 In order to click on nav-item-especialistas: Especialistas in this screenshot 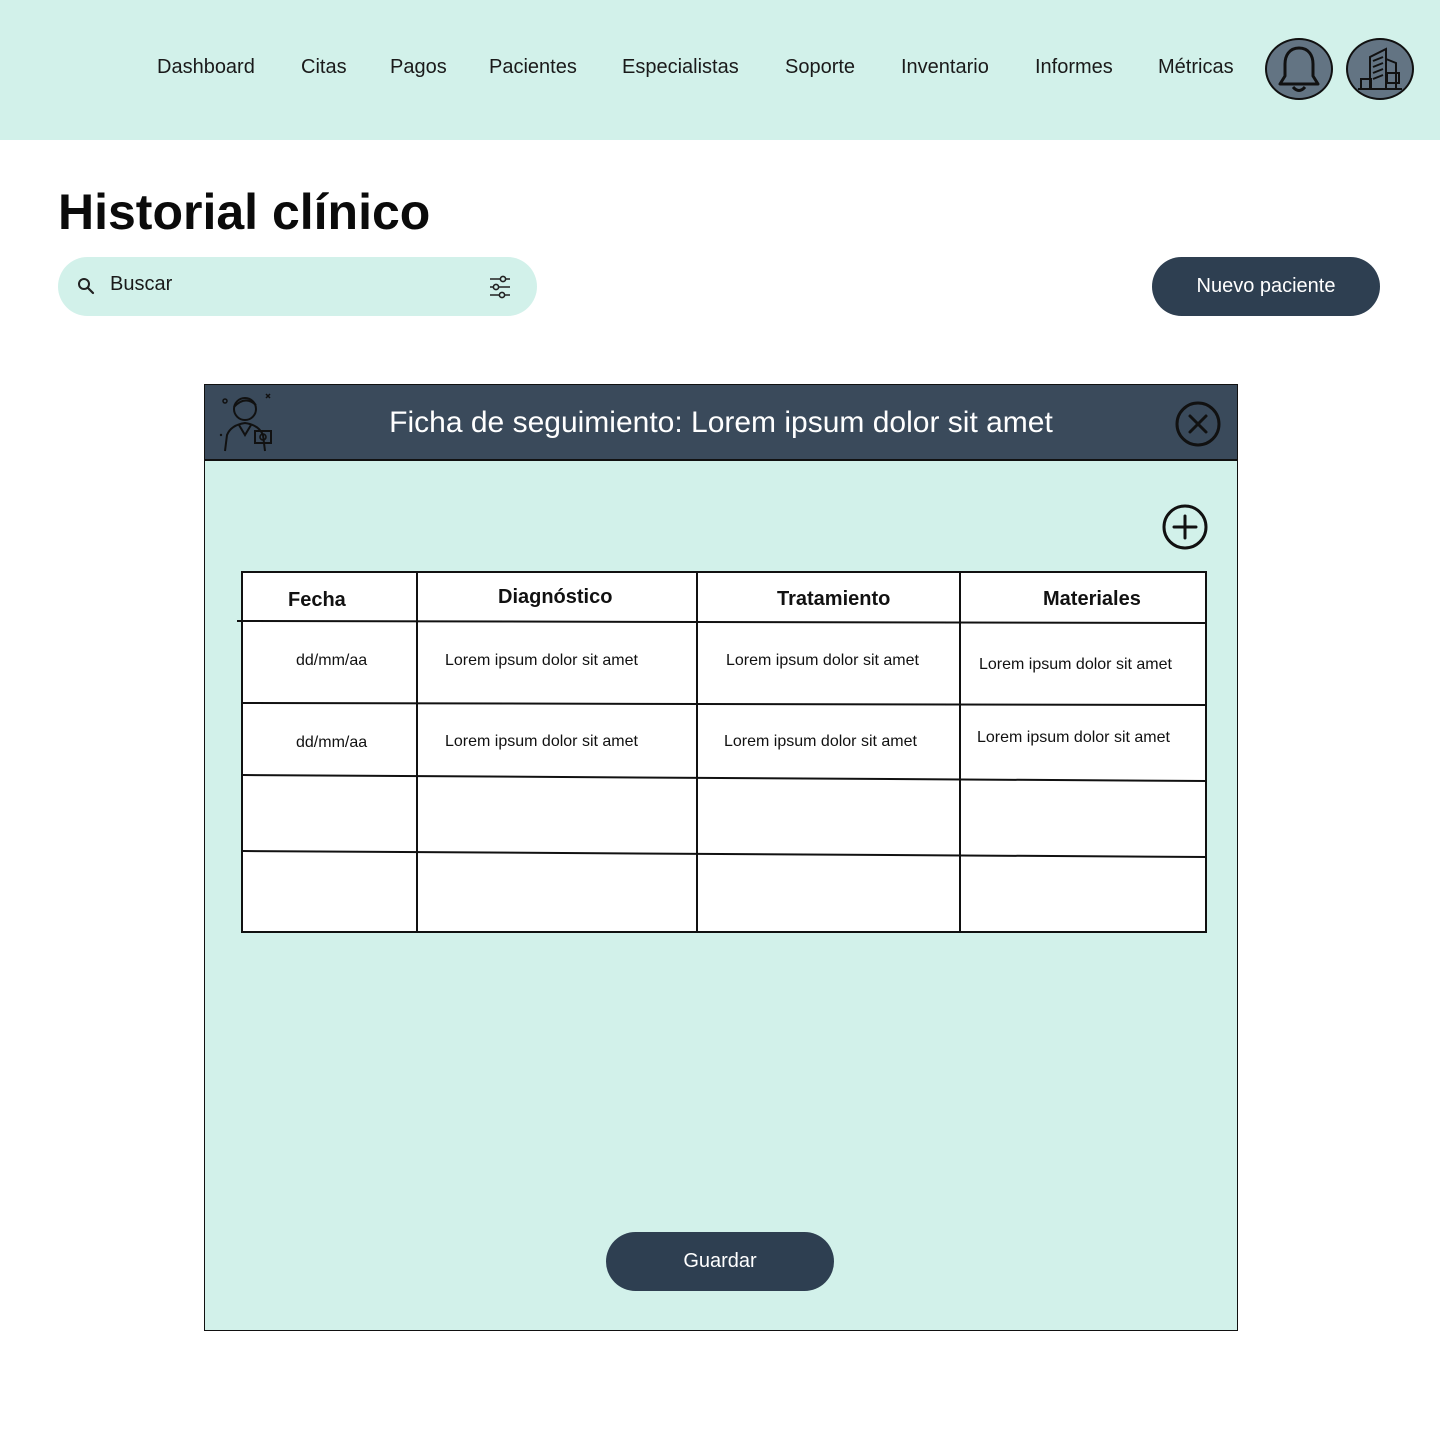, I will do `click(680, 67)`.